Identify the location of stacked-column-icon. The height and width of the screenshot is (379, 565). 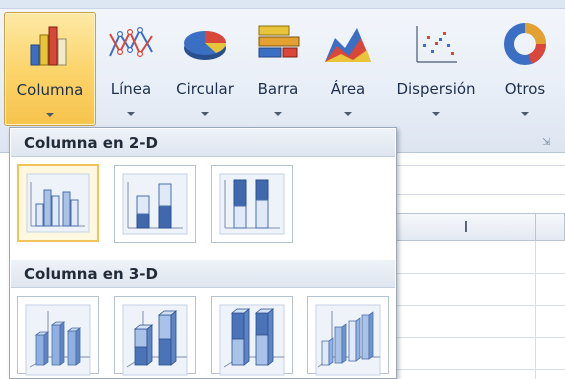
(155, 204).